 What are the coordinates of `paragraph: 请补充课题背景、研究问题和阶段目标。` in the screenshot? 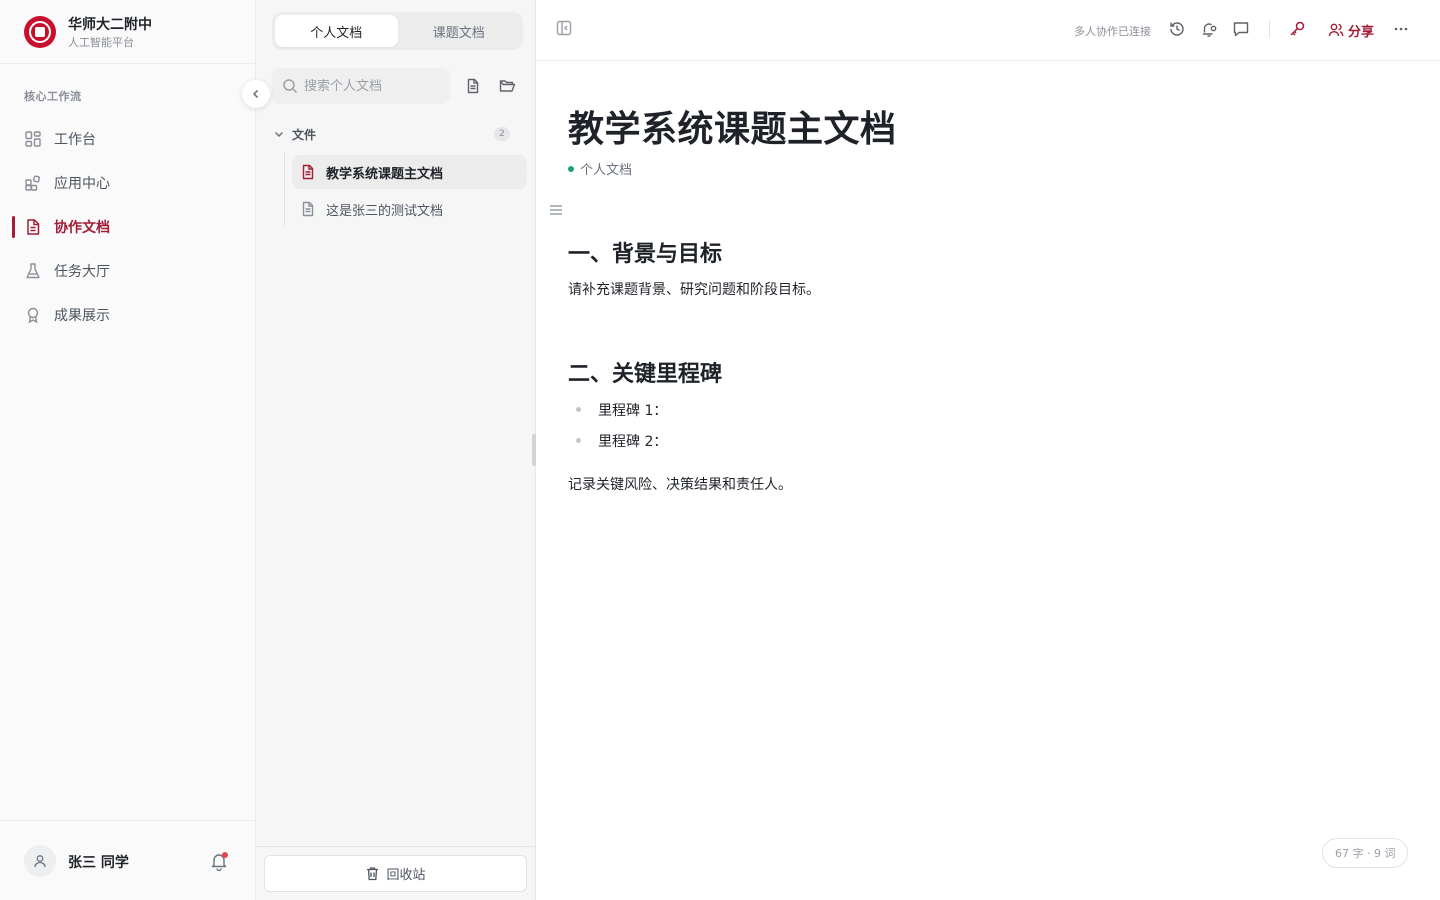 It's located at (694, 289).